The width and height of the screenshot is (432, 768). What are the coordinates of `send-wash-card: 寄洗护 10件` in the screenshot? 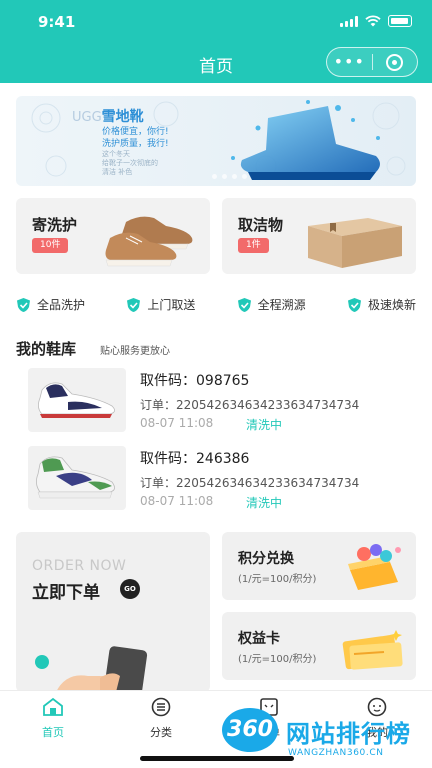 It's located at (113, 236).